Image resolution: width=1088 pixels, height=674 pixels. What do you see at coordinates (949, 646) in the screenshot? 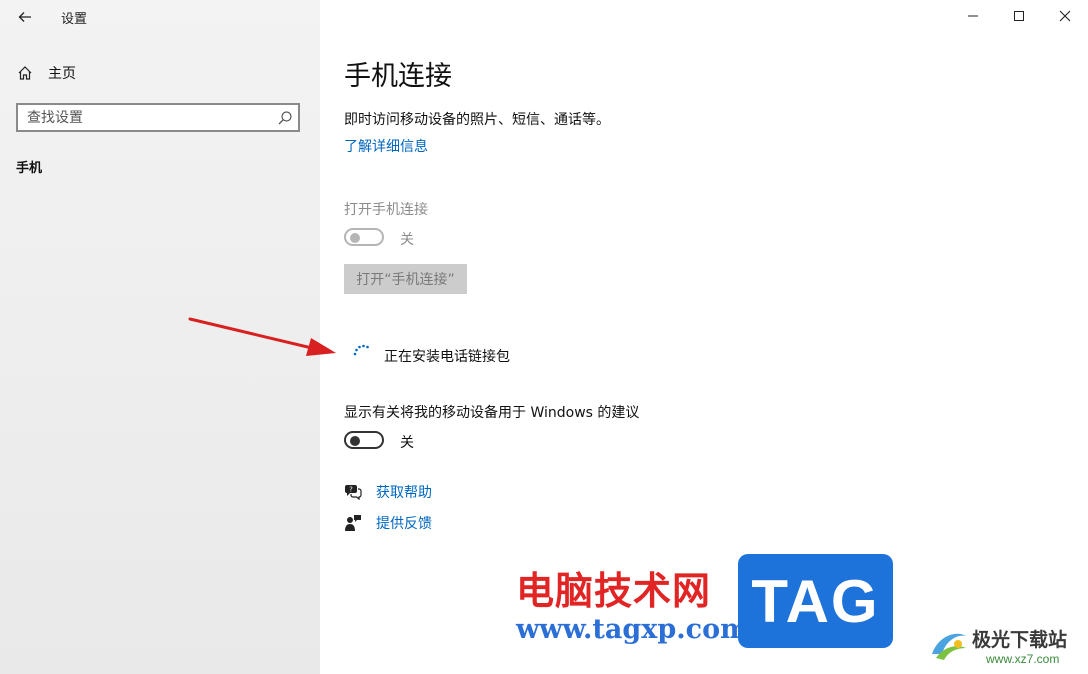
I see `watermark-logo-icon` at bounding box center [949, 646].